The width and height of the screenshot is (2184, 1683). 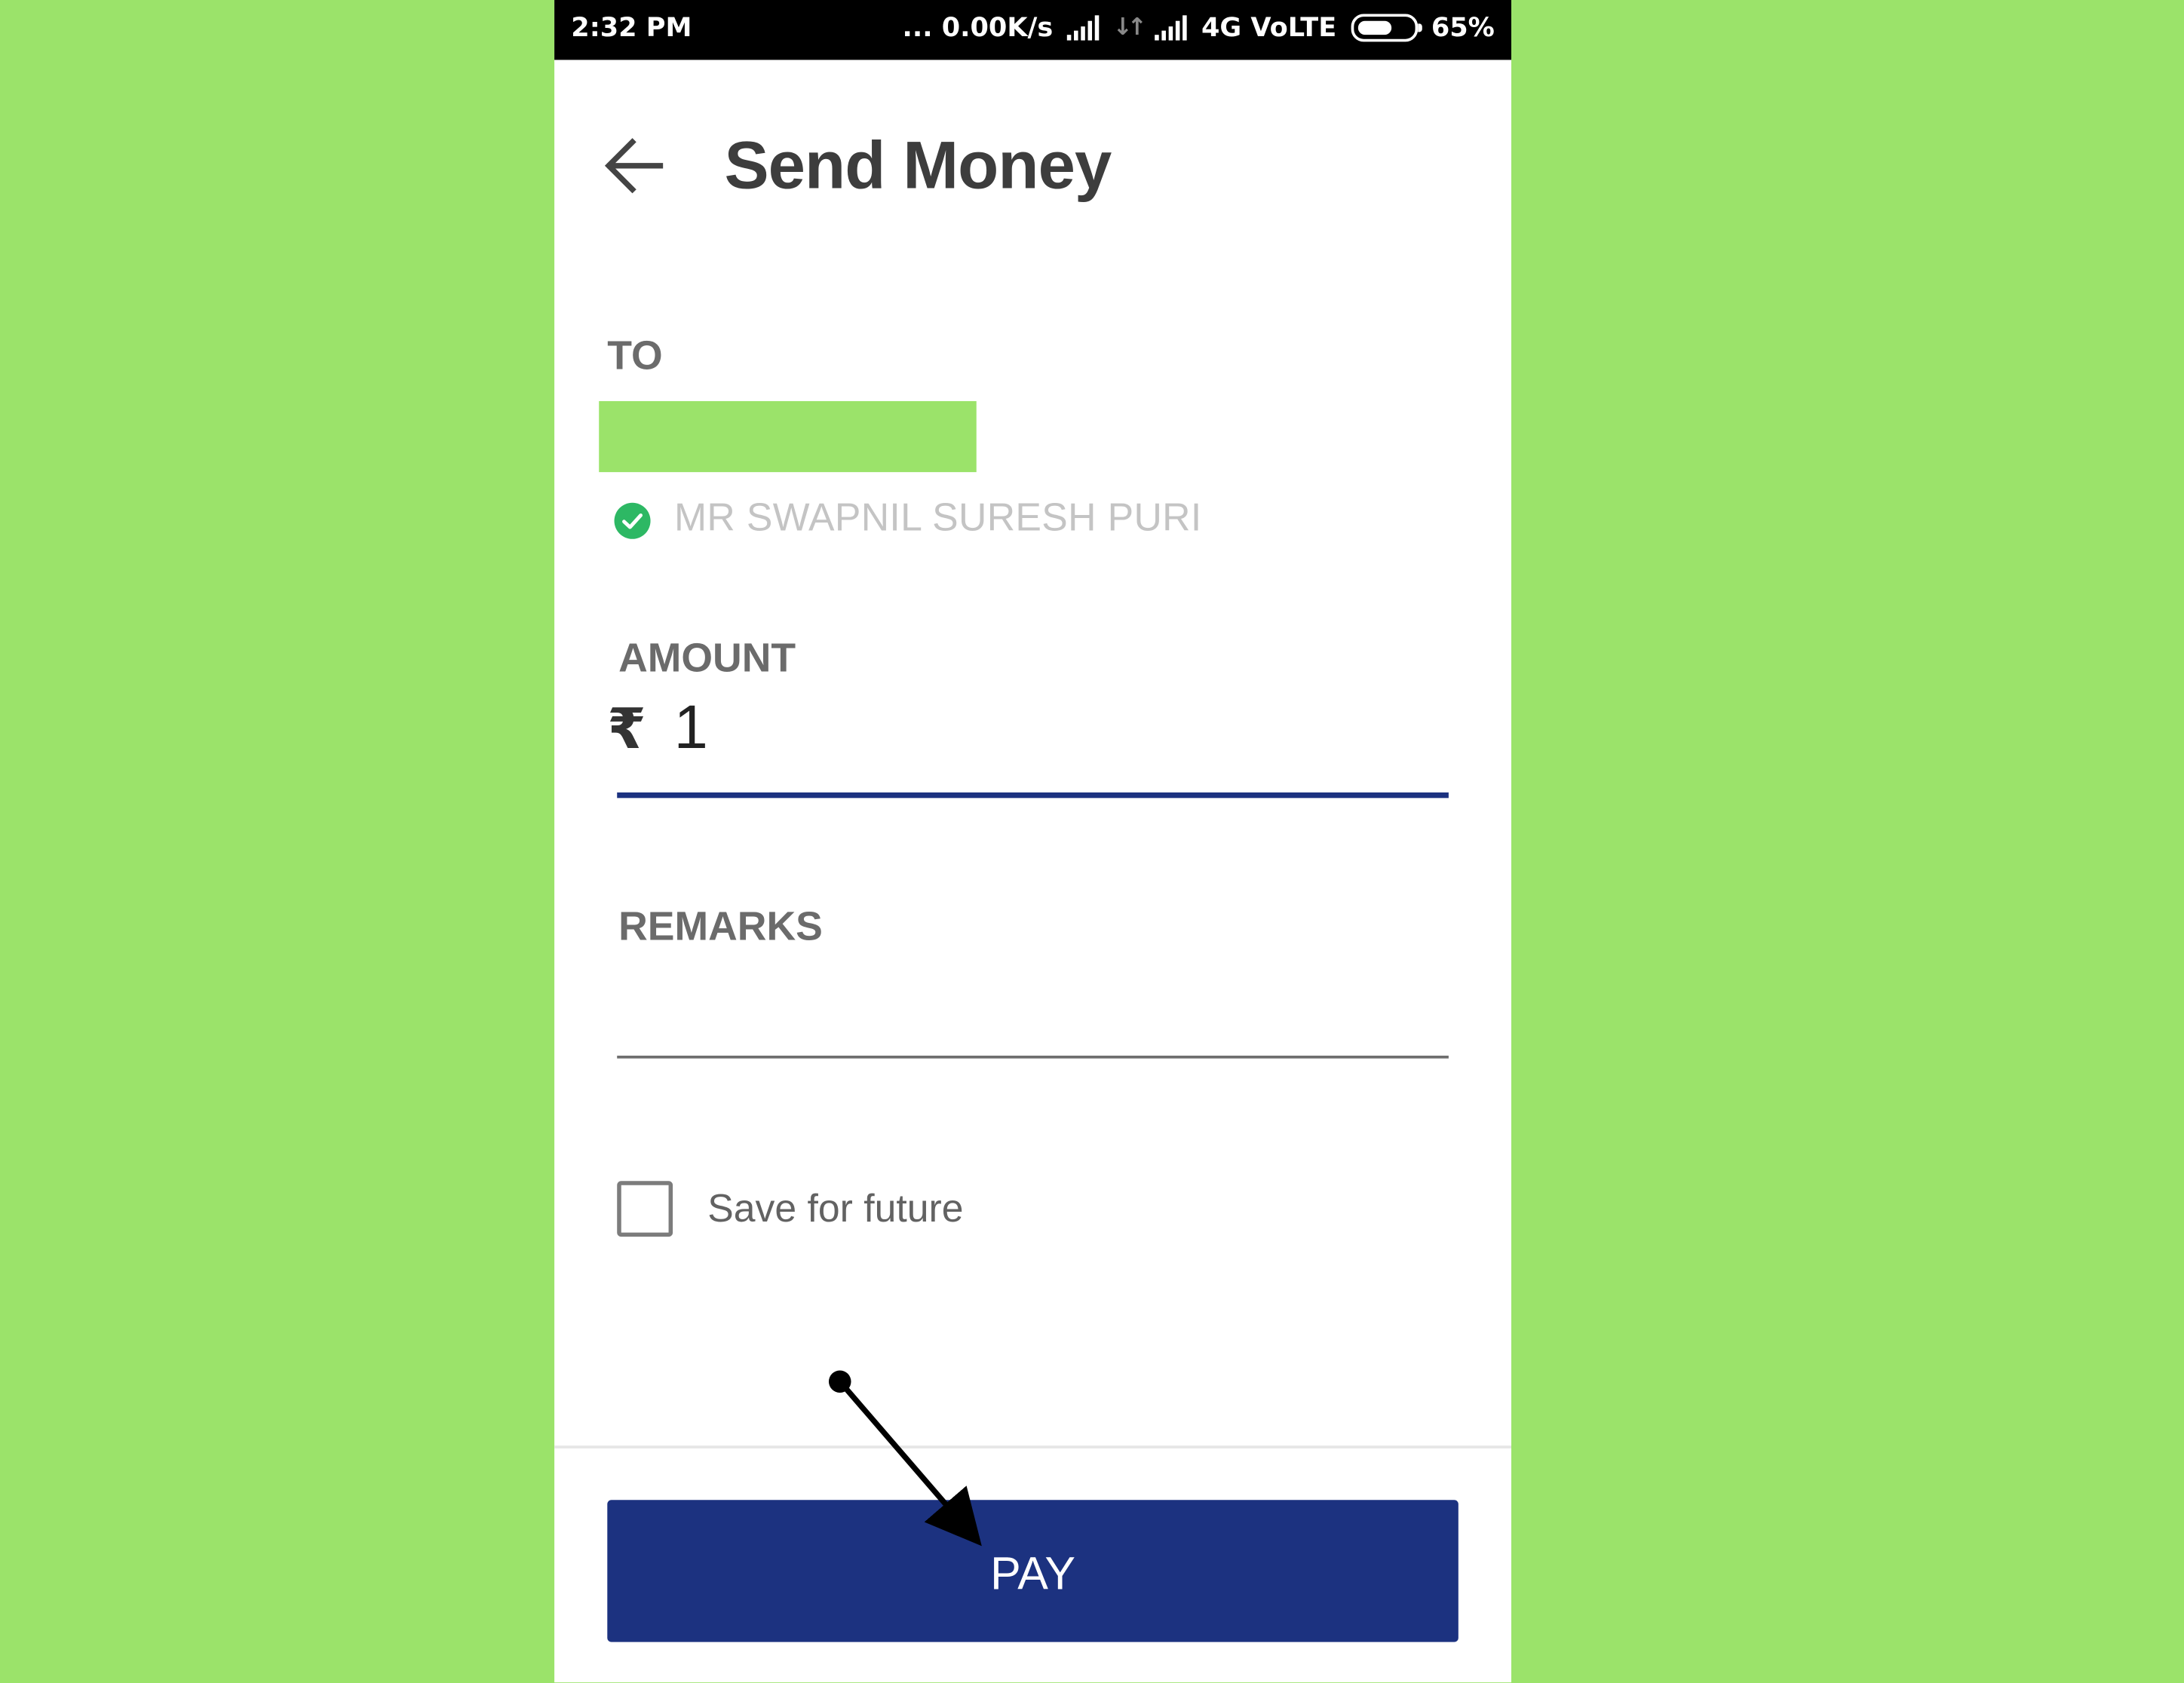 I want to click on status-indicators: ... 0.00K/s ↓↑ 4G VoLTE 65%, so click(x=1199, y=28).